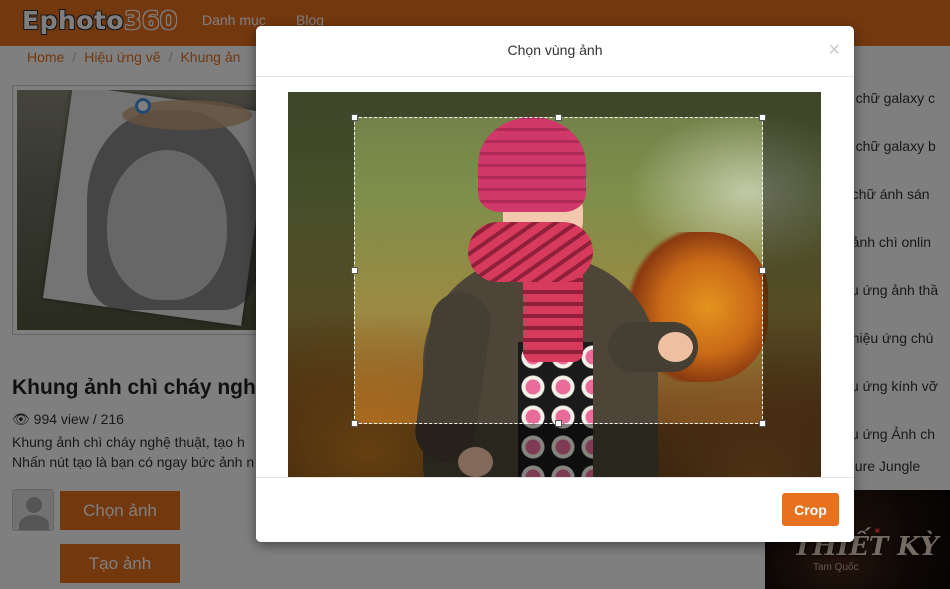 The height and width of the screenshot is (589, 950). I want to click on close-icon: ×, so click(834, 50).